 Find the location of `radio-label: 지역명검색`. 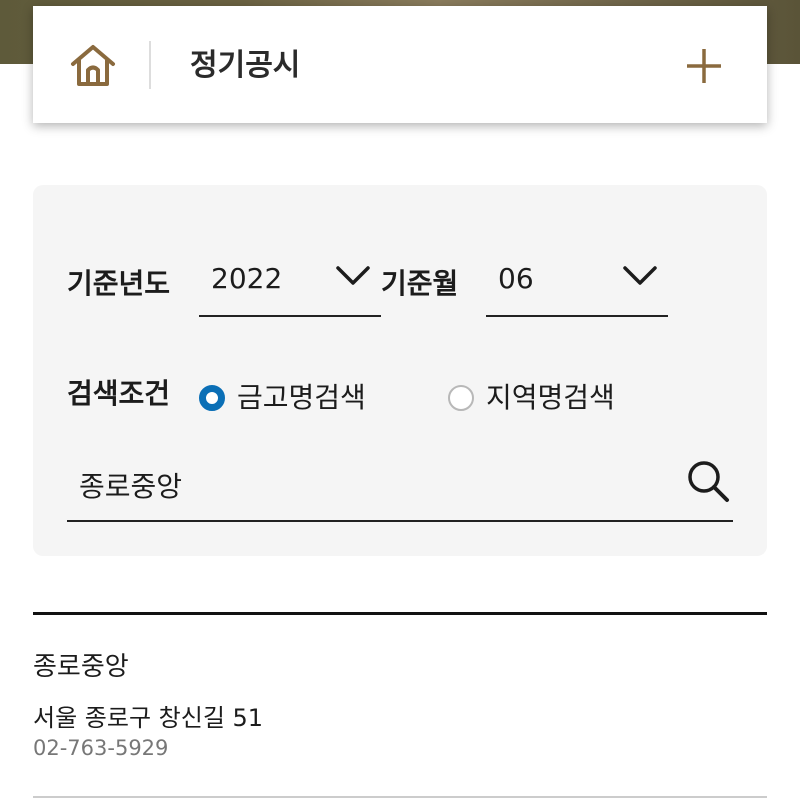

radio-label: 지역명검색 is located at coordinates (550, 397).